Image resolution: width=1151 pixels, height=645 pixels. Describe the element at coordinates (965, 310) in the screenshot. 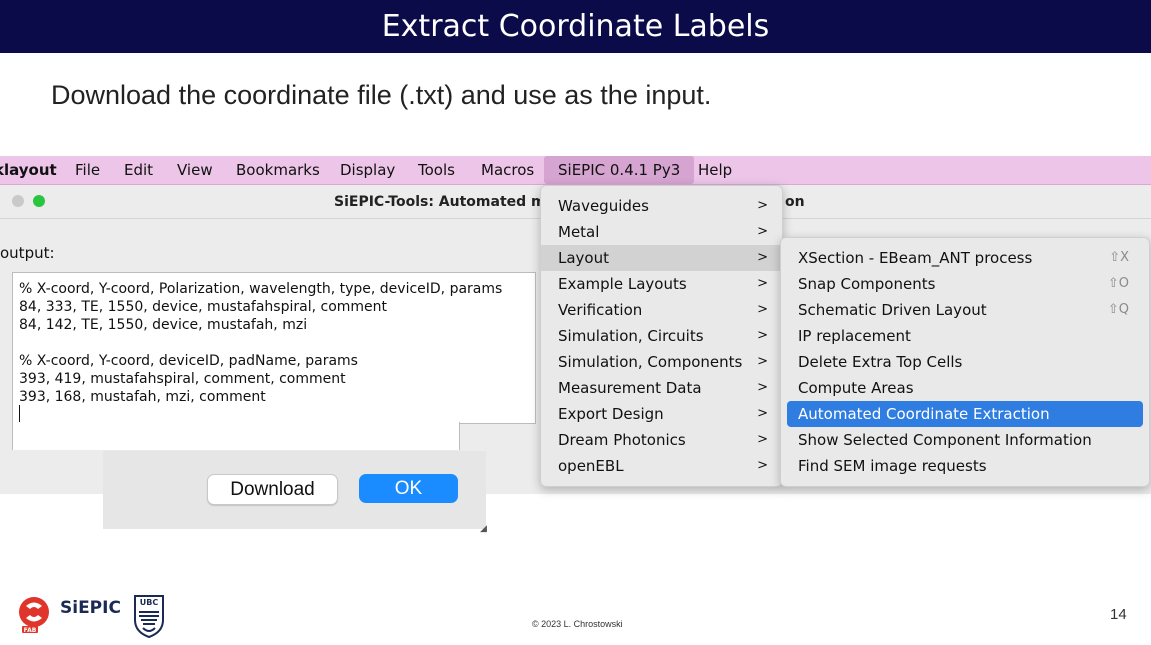

I see `menu-item-schematic-driven-layout: Schematic Driven Layout ⇧Q` at that location.